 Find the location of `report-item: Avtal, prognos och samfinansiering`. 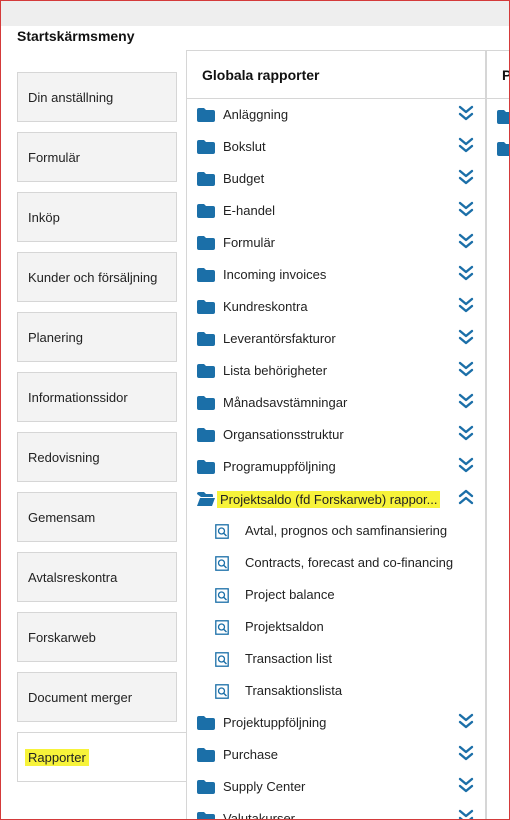

report-item: Avtal, prognos och samfinansiering is located at coordinates (336, 531).